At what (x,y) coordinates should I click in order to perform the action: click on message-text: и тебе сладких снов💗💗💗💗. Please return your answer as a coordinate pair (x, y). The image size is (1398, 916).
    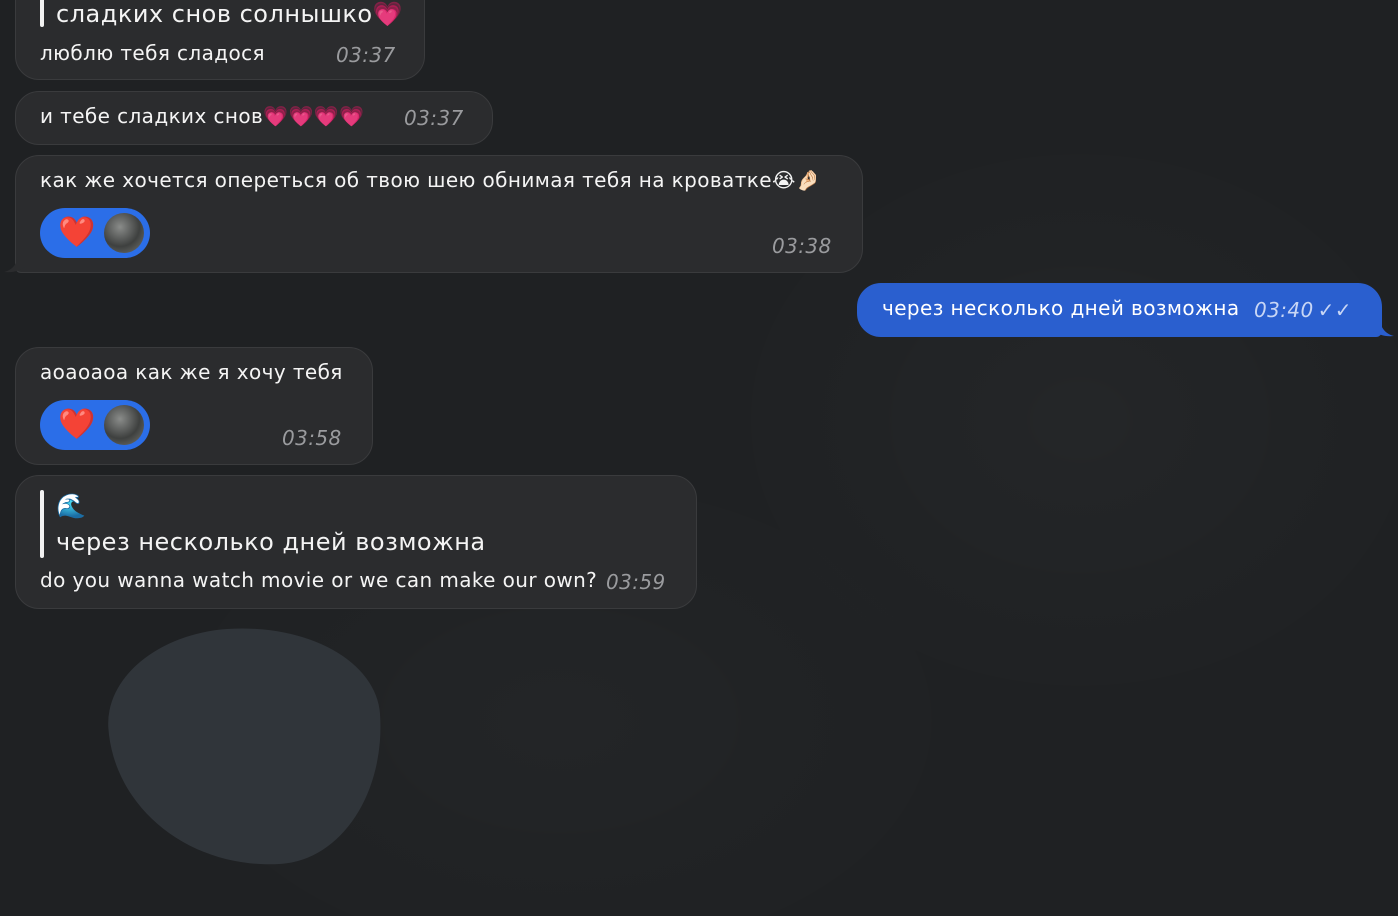
    Looking at the image, I should click on (202, 116).